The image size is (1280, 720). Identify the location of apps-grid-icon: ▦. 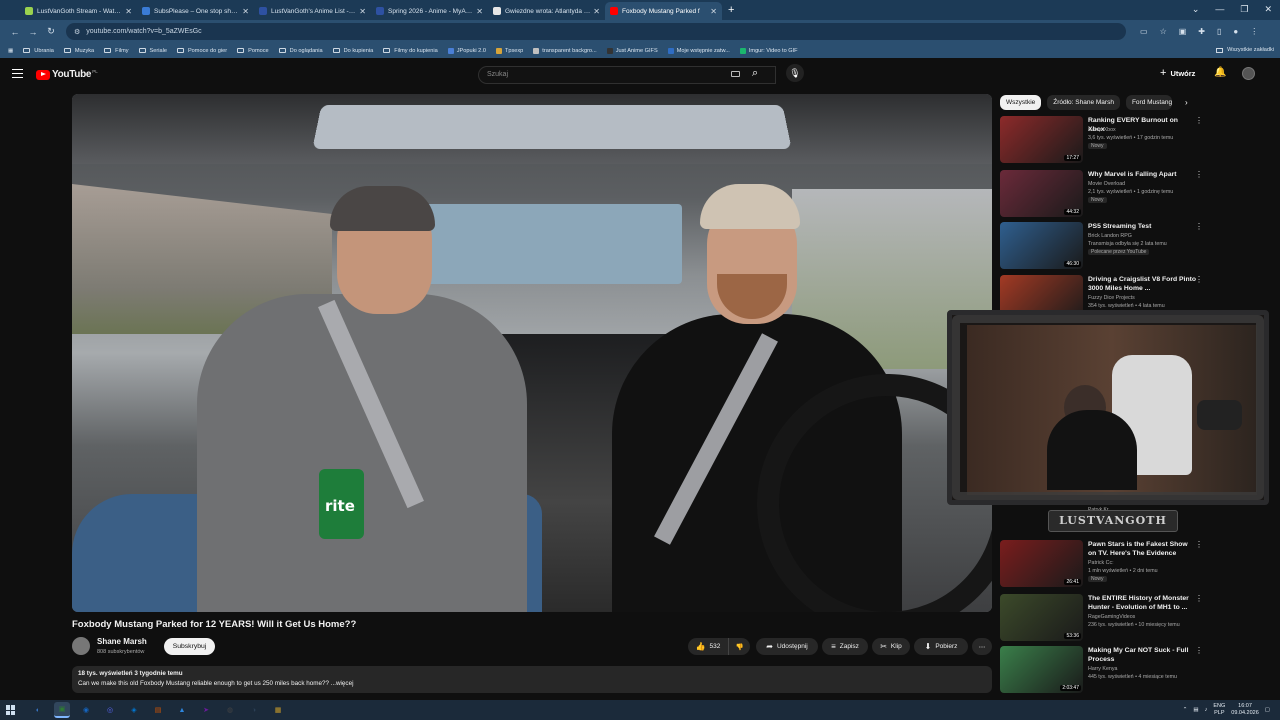
(10, 51).